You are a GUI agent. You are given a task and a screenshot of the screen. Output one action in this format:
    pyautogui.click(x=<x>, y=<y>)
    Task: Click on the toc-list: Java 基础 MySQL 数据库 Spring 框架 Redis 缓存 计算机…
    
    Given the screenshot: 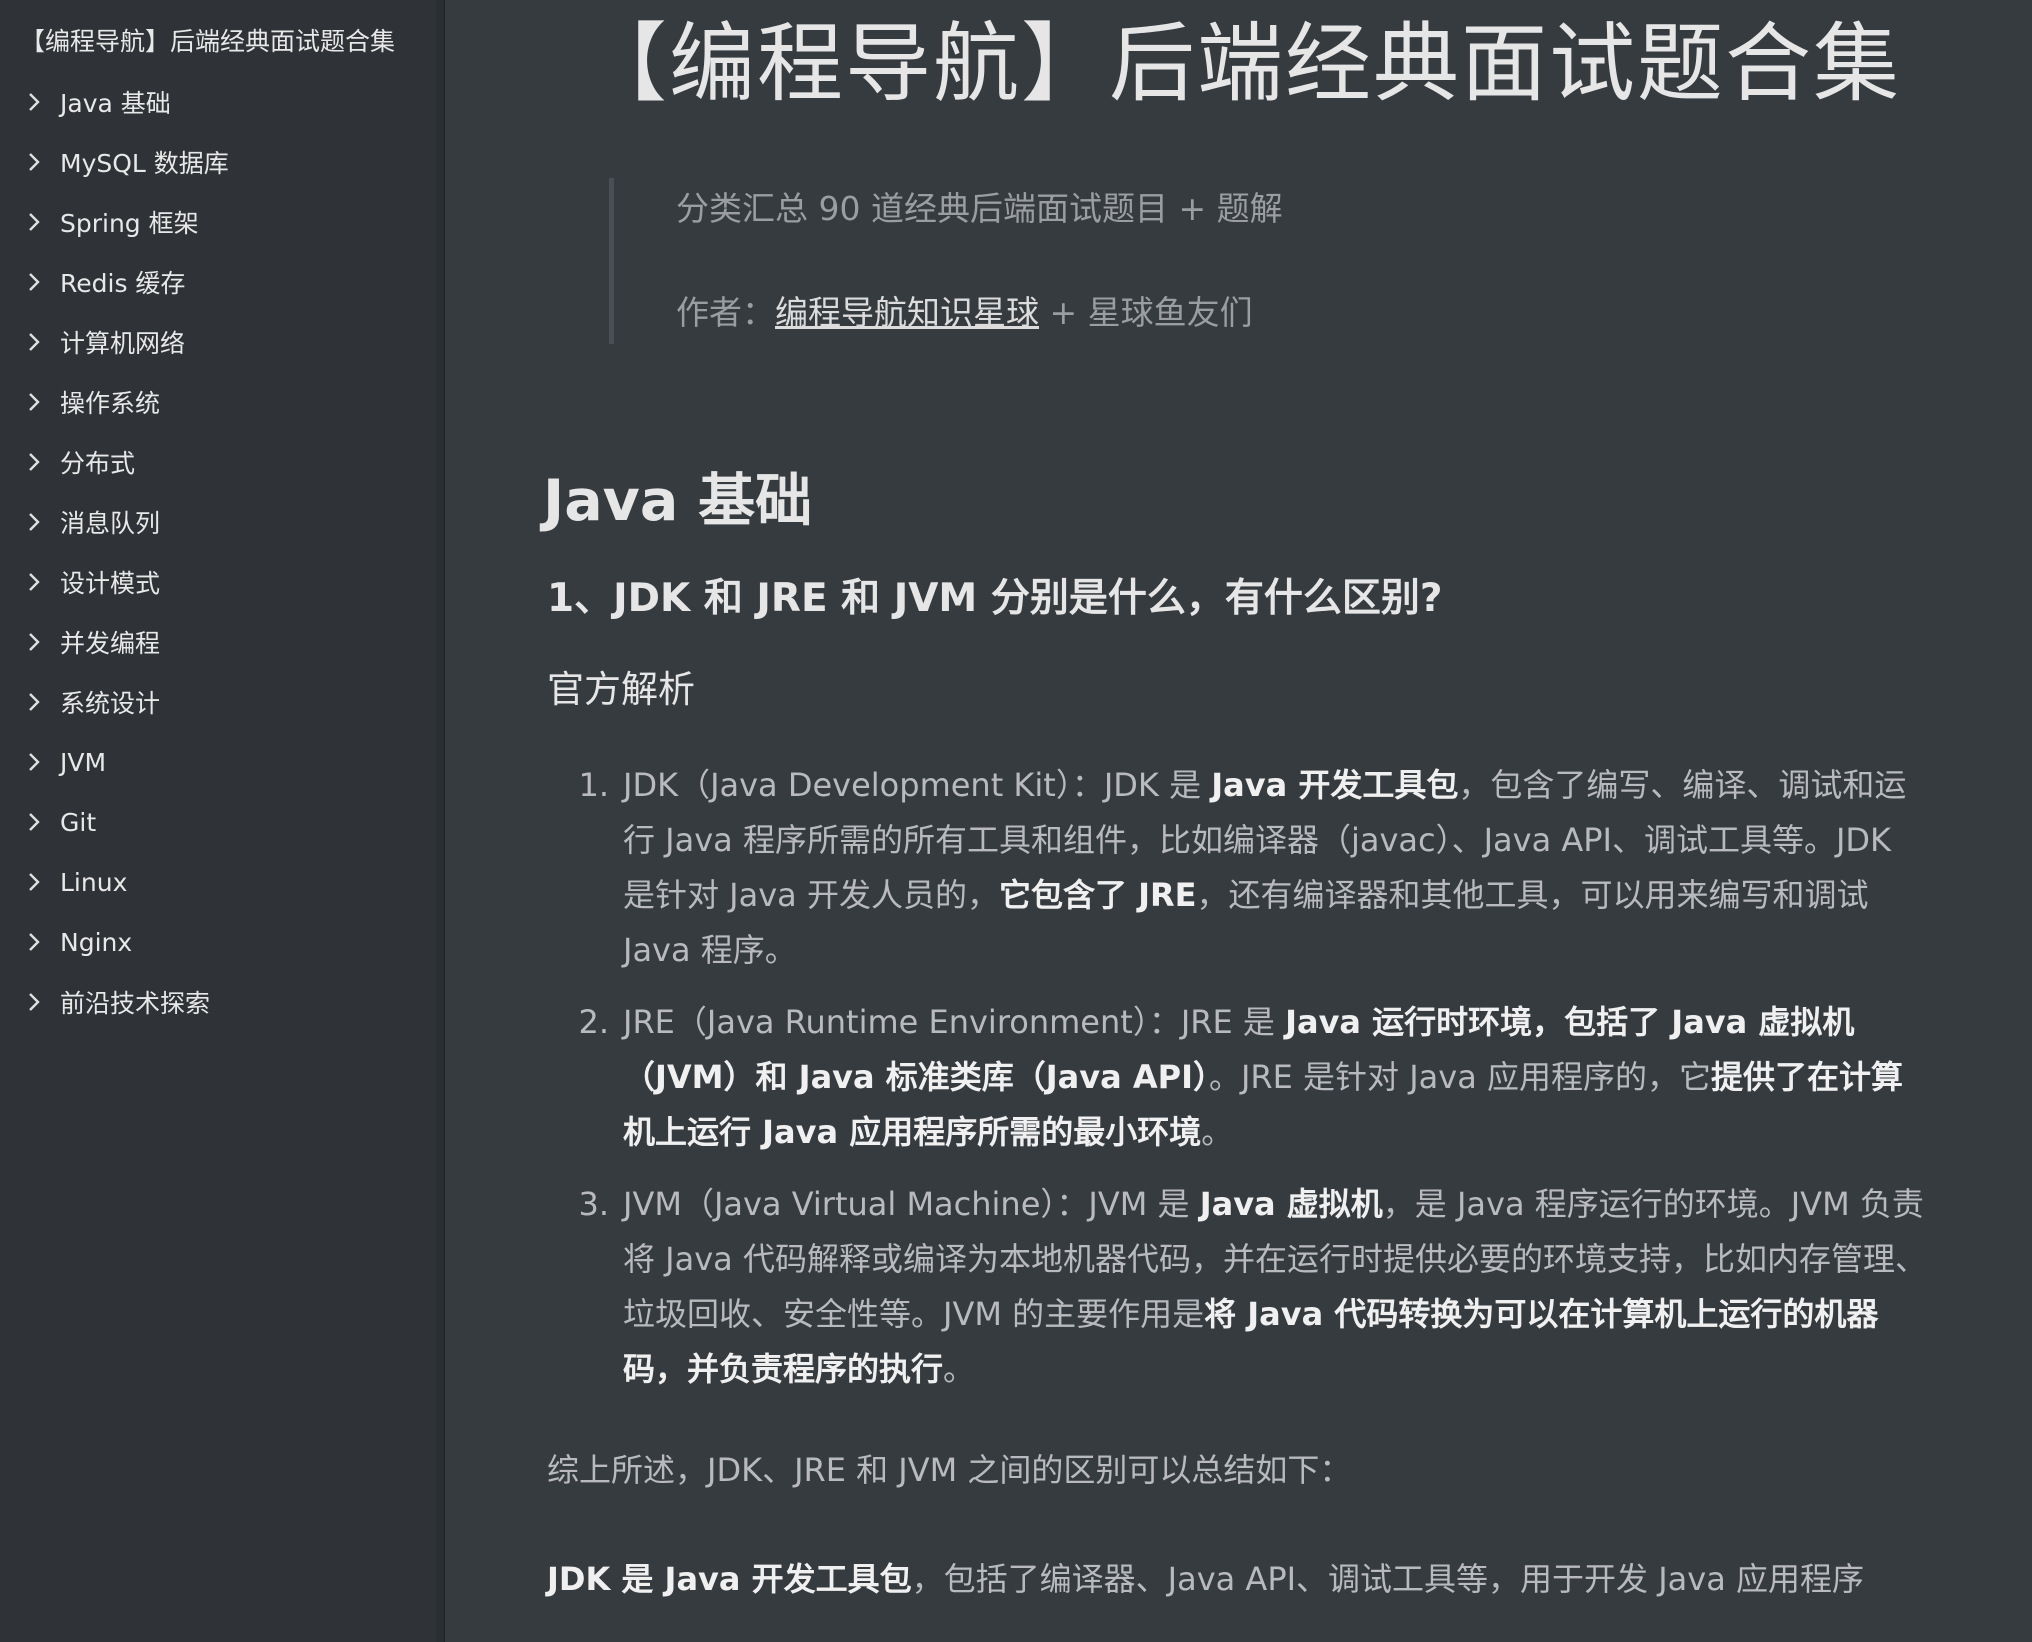 What is the action you would take?
    pyautogui.click(x=218, y=552)
    